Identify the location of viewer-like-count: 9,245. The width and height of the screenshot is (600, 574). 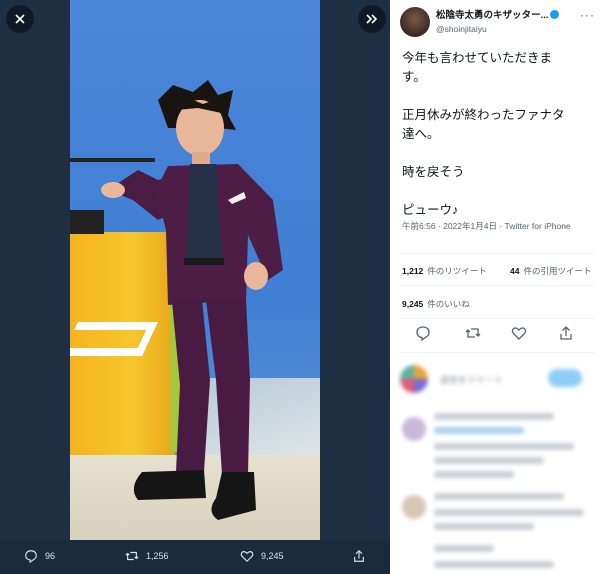
(272, 556).